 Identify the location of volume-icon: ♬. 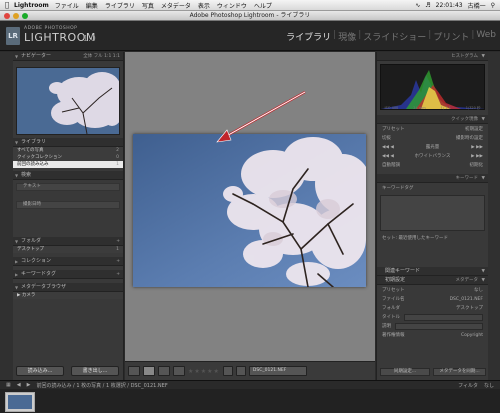
(427, 5).